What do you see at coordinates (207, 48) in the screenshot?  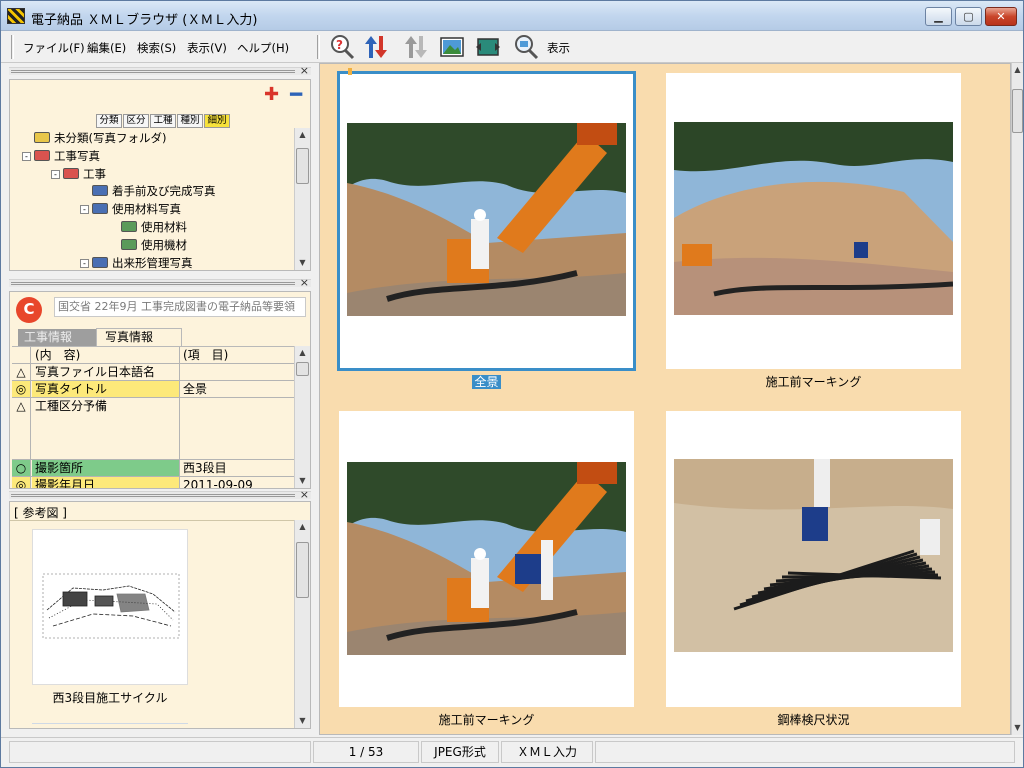 I see `menu-view: 表示(V)` at bounding box center [207, 48].